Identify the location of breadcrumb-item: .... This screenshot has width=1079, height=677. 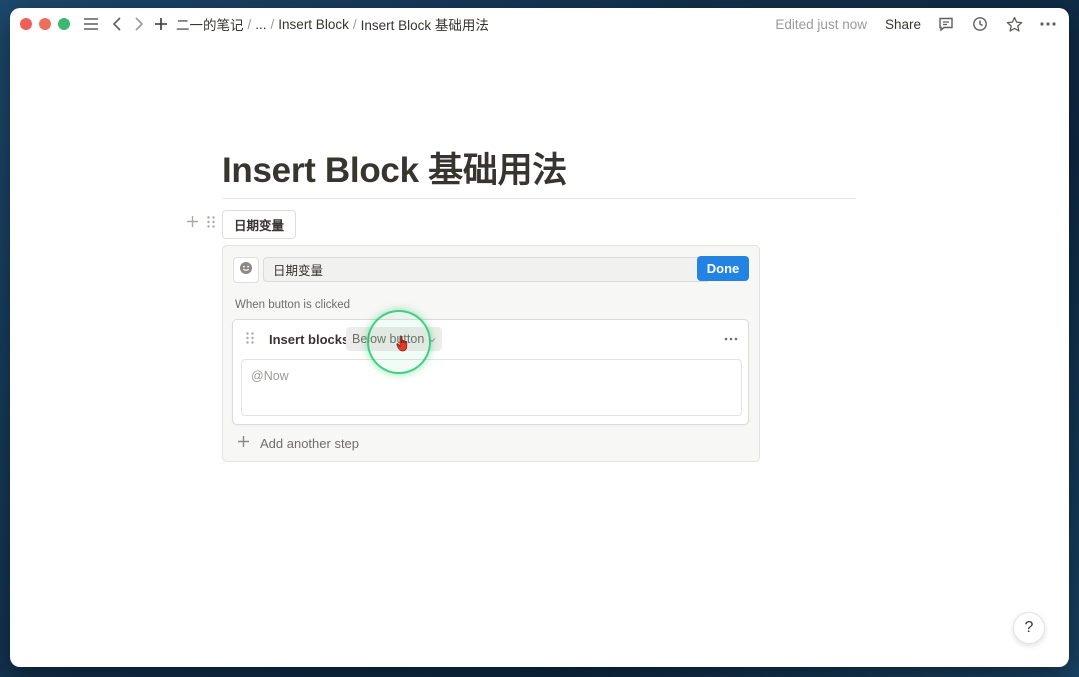
(260, 24).